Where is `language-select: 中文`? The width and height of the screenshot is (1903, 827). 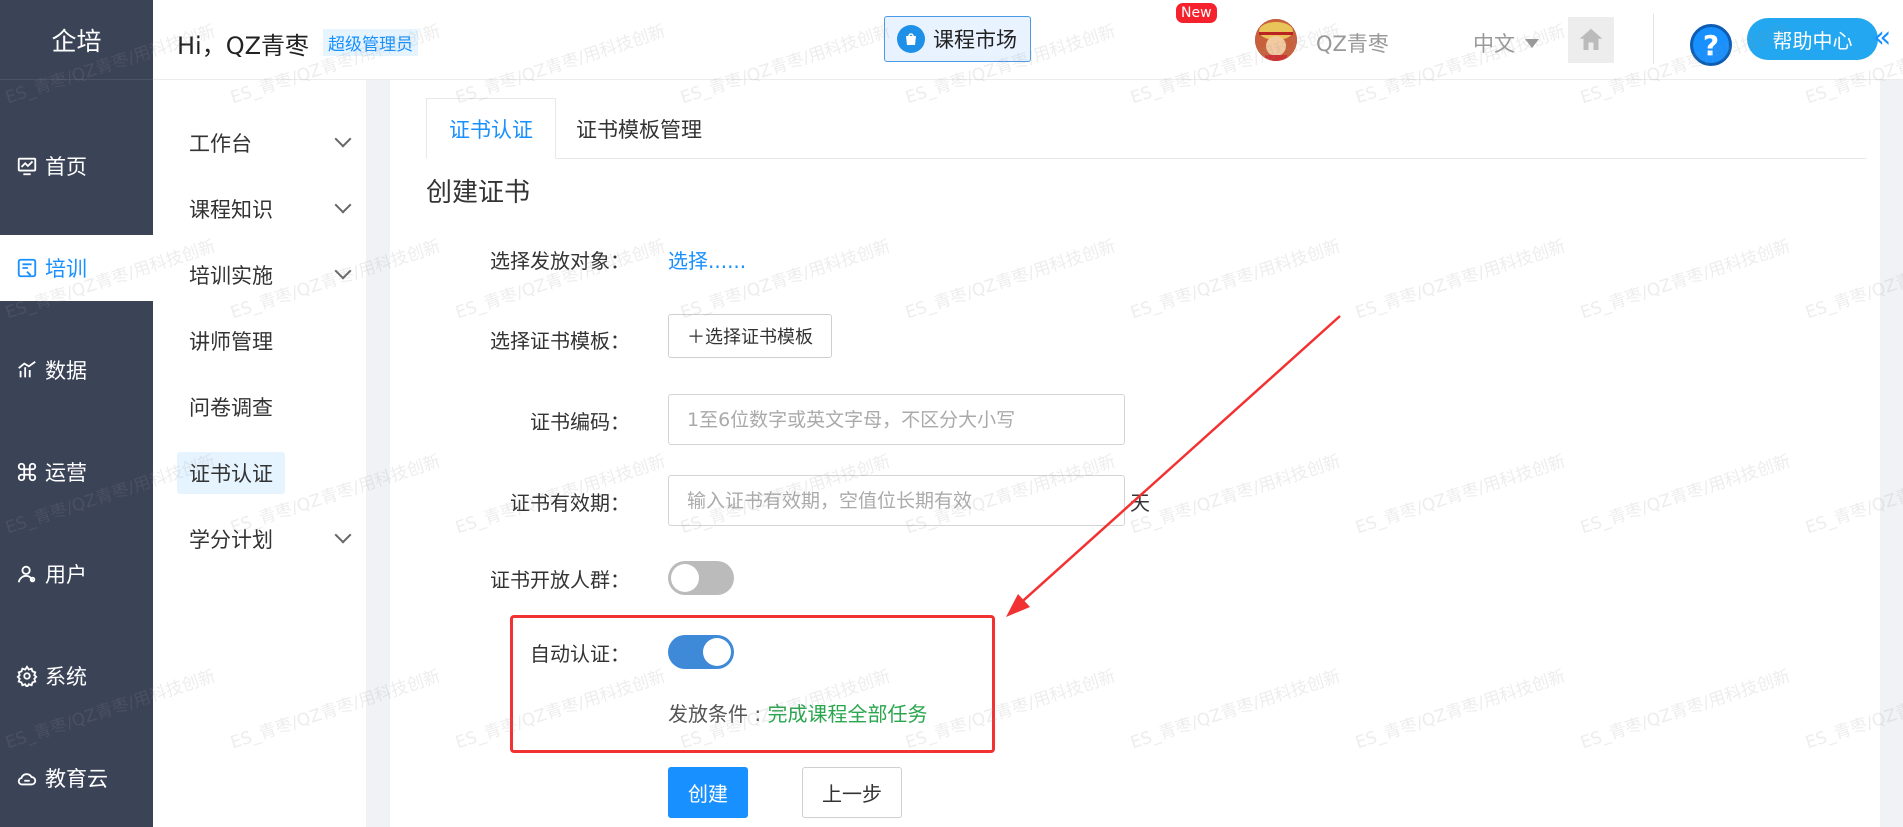 language-select: 中文 is located at coordinates (1506, 43).